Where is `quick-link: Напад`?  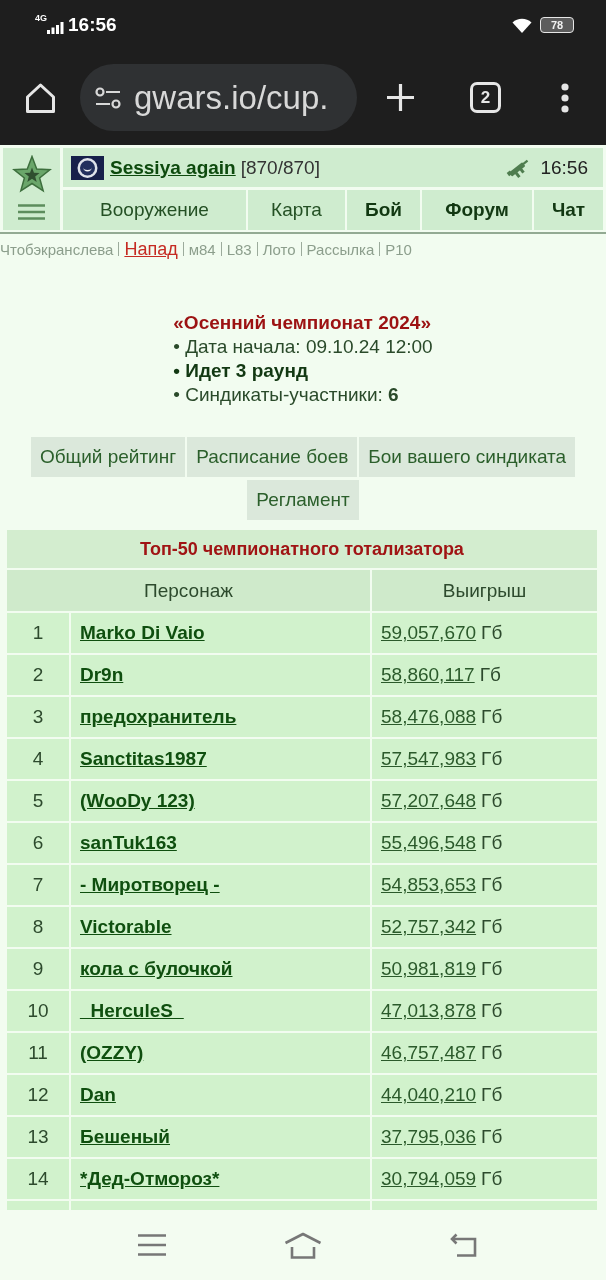 quick-link: Напад is located at coordinates (151, 249).